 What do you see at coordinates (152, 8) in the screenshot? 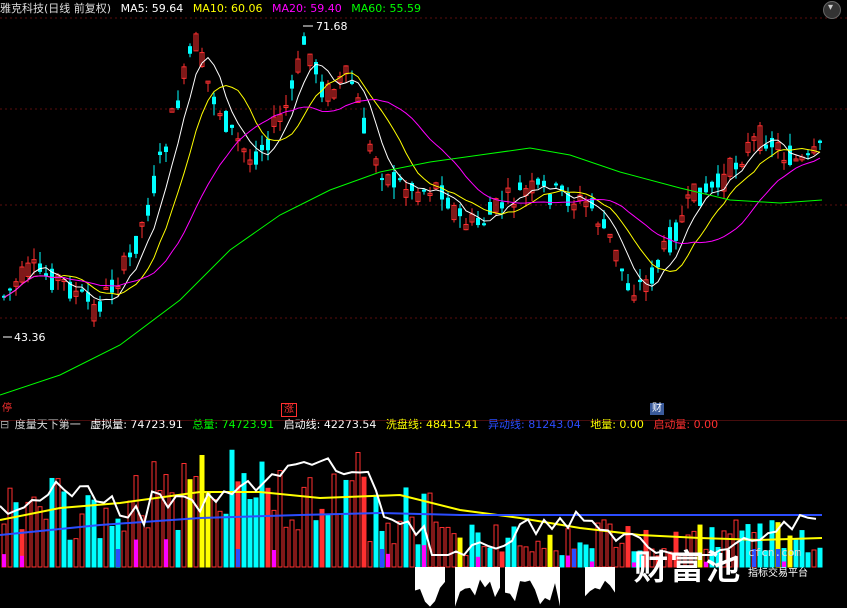
I see `ma5-value: MA5: 59.64` at bounding box center [152, 8].